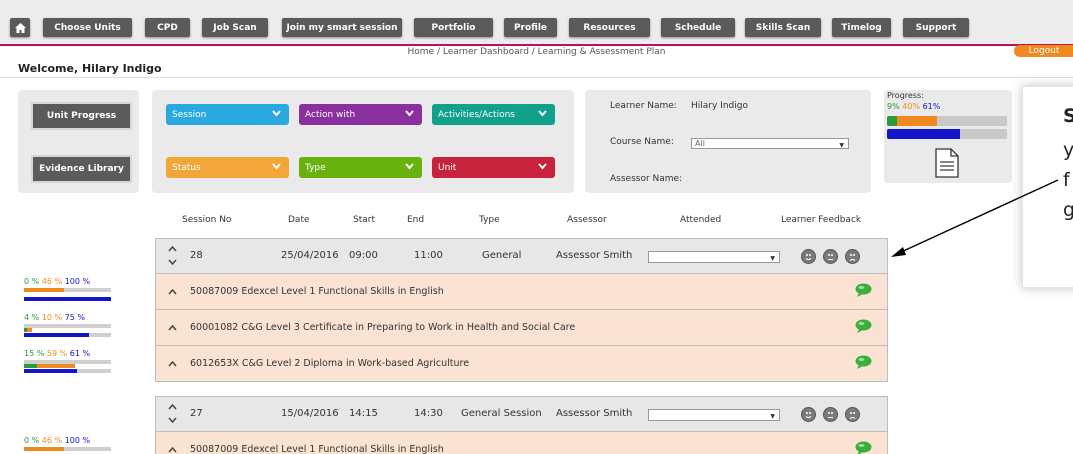 The width and height of the screenshot is (1073, 454). What do you see at coordinates (530, 27) in the screenshot?
I see `nav-profile: Profile` at bounding box center [530, 27].